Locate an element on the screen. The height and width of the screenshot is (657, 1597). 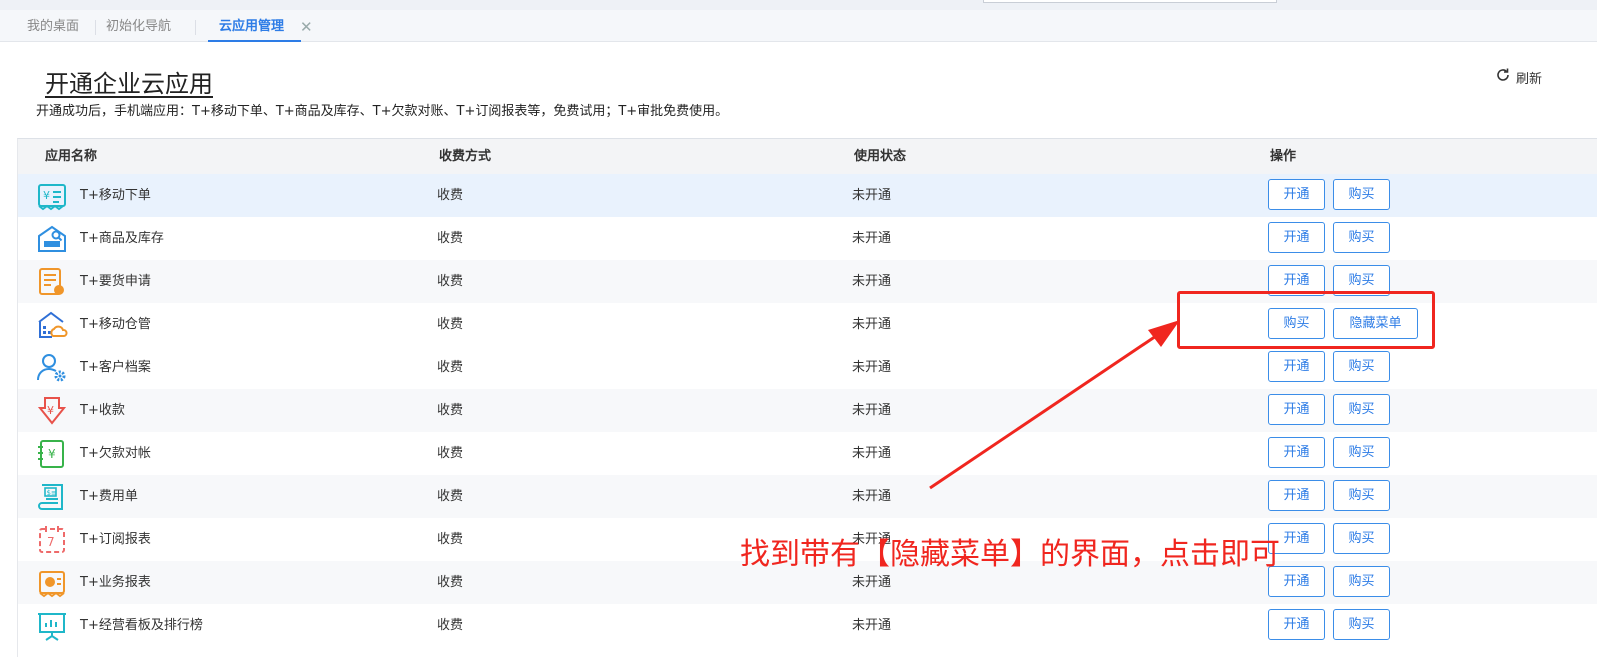
table-row: T+客户档案 收费 未开通 开通 购买 is located at coordinates (807, 367).